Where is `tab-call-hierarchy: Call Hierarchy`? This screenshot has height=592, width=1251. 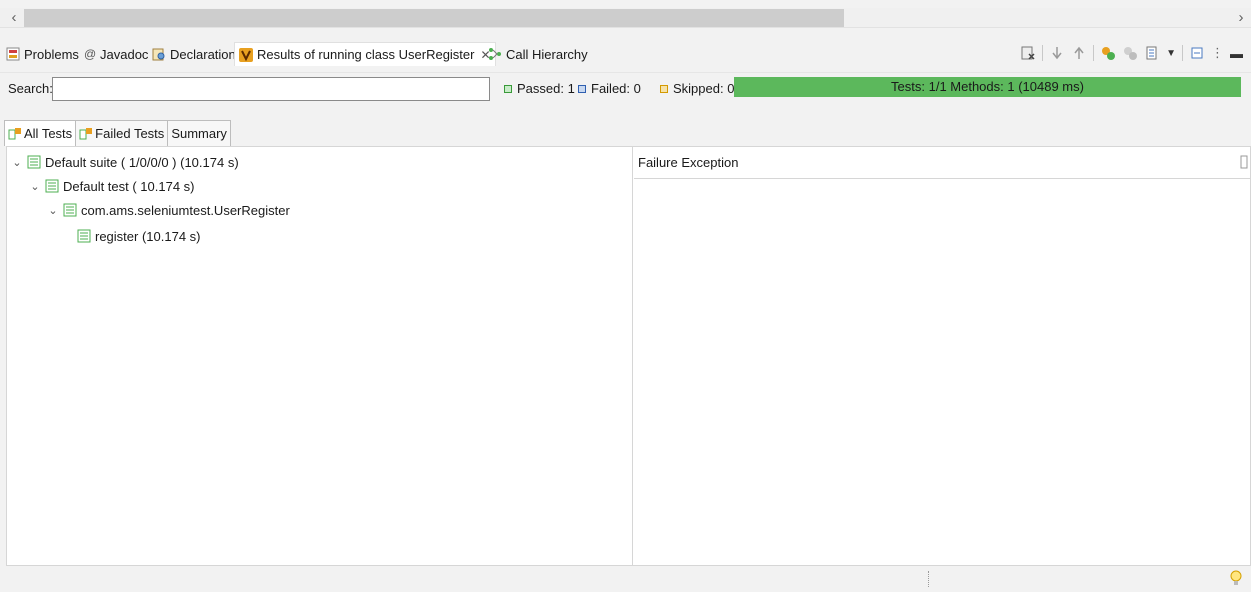
tab-call-hierarchy: Call Hierarchy is located at coordinates (538, 54).